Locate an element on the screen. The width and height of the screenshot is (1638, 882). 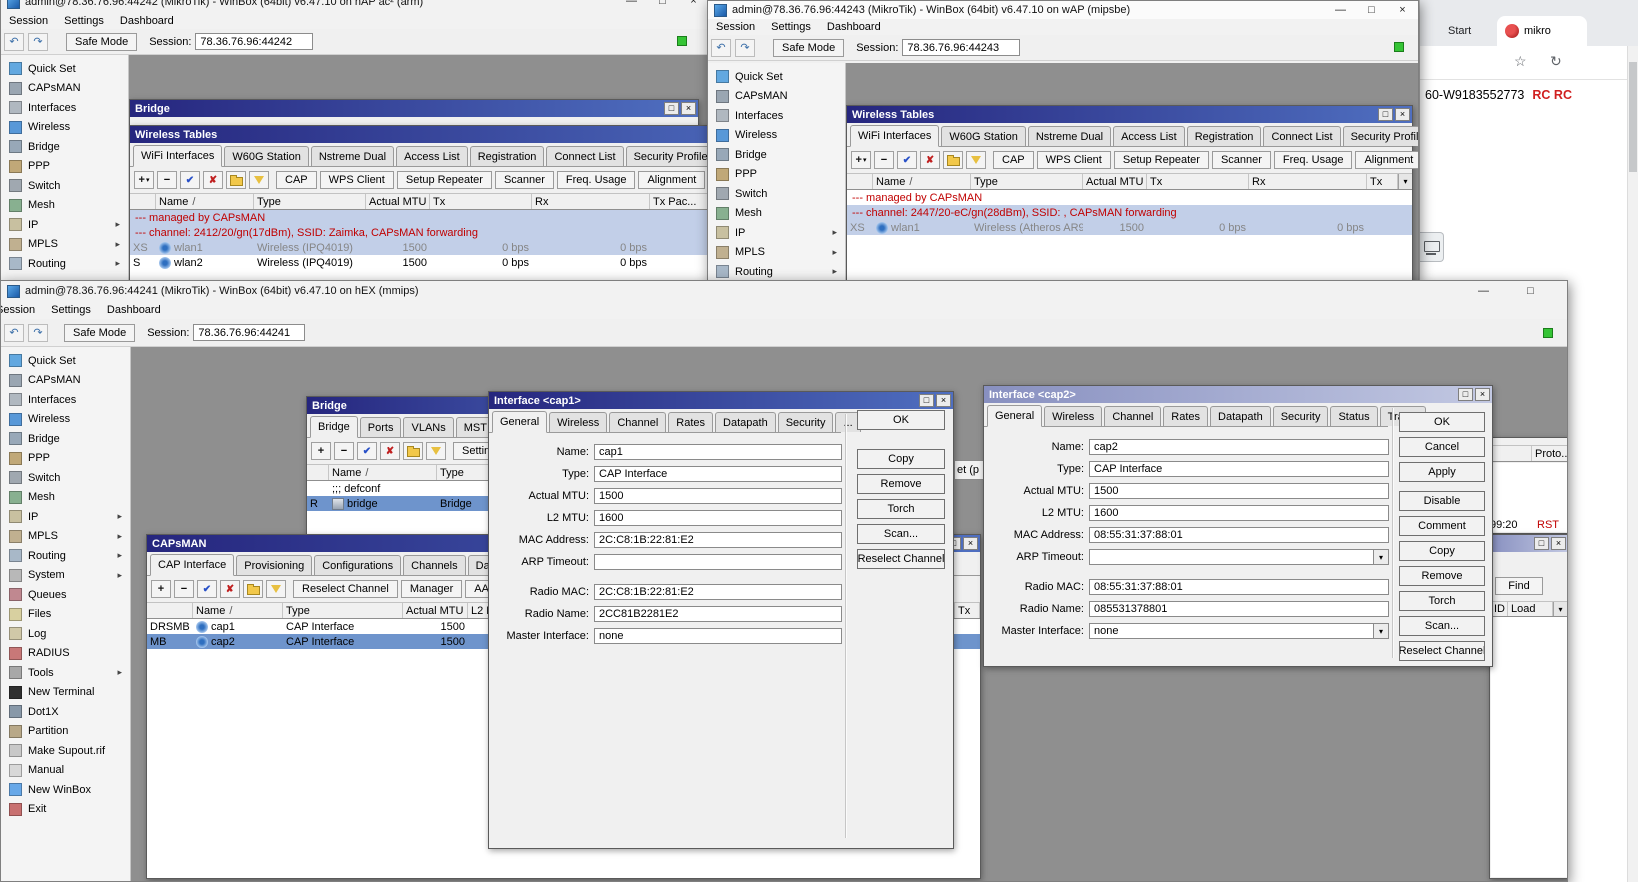
sidebar-item: Exit is located at coordinates (65, 810).